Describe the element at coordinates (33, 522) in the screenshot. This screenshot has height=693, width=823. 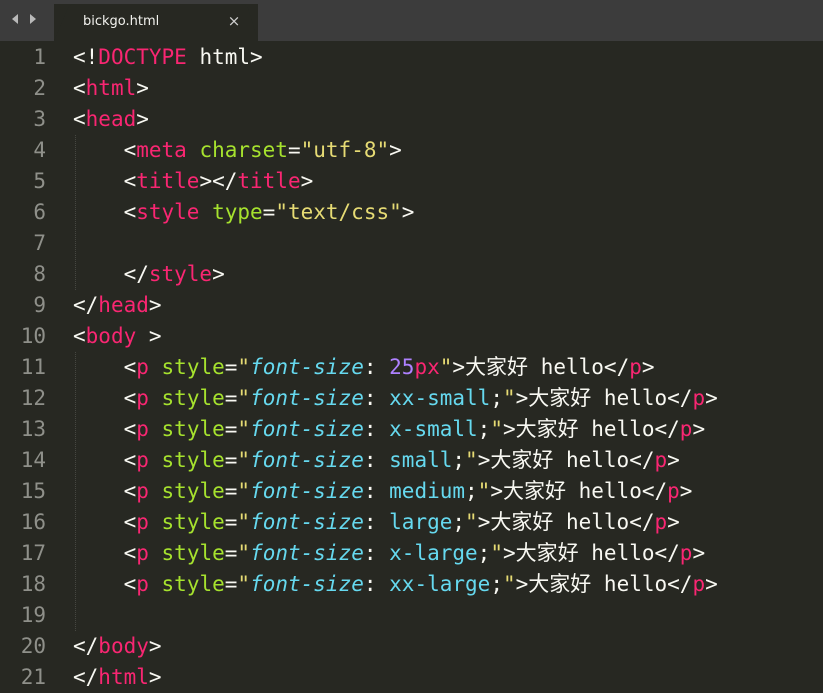
I see `line-number: 16` at that location.